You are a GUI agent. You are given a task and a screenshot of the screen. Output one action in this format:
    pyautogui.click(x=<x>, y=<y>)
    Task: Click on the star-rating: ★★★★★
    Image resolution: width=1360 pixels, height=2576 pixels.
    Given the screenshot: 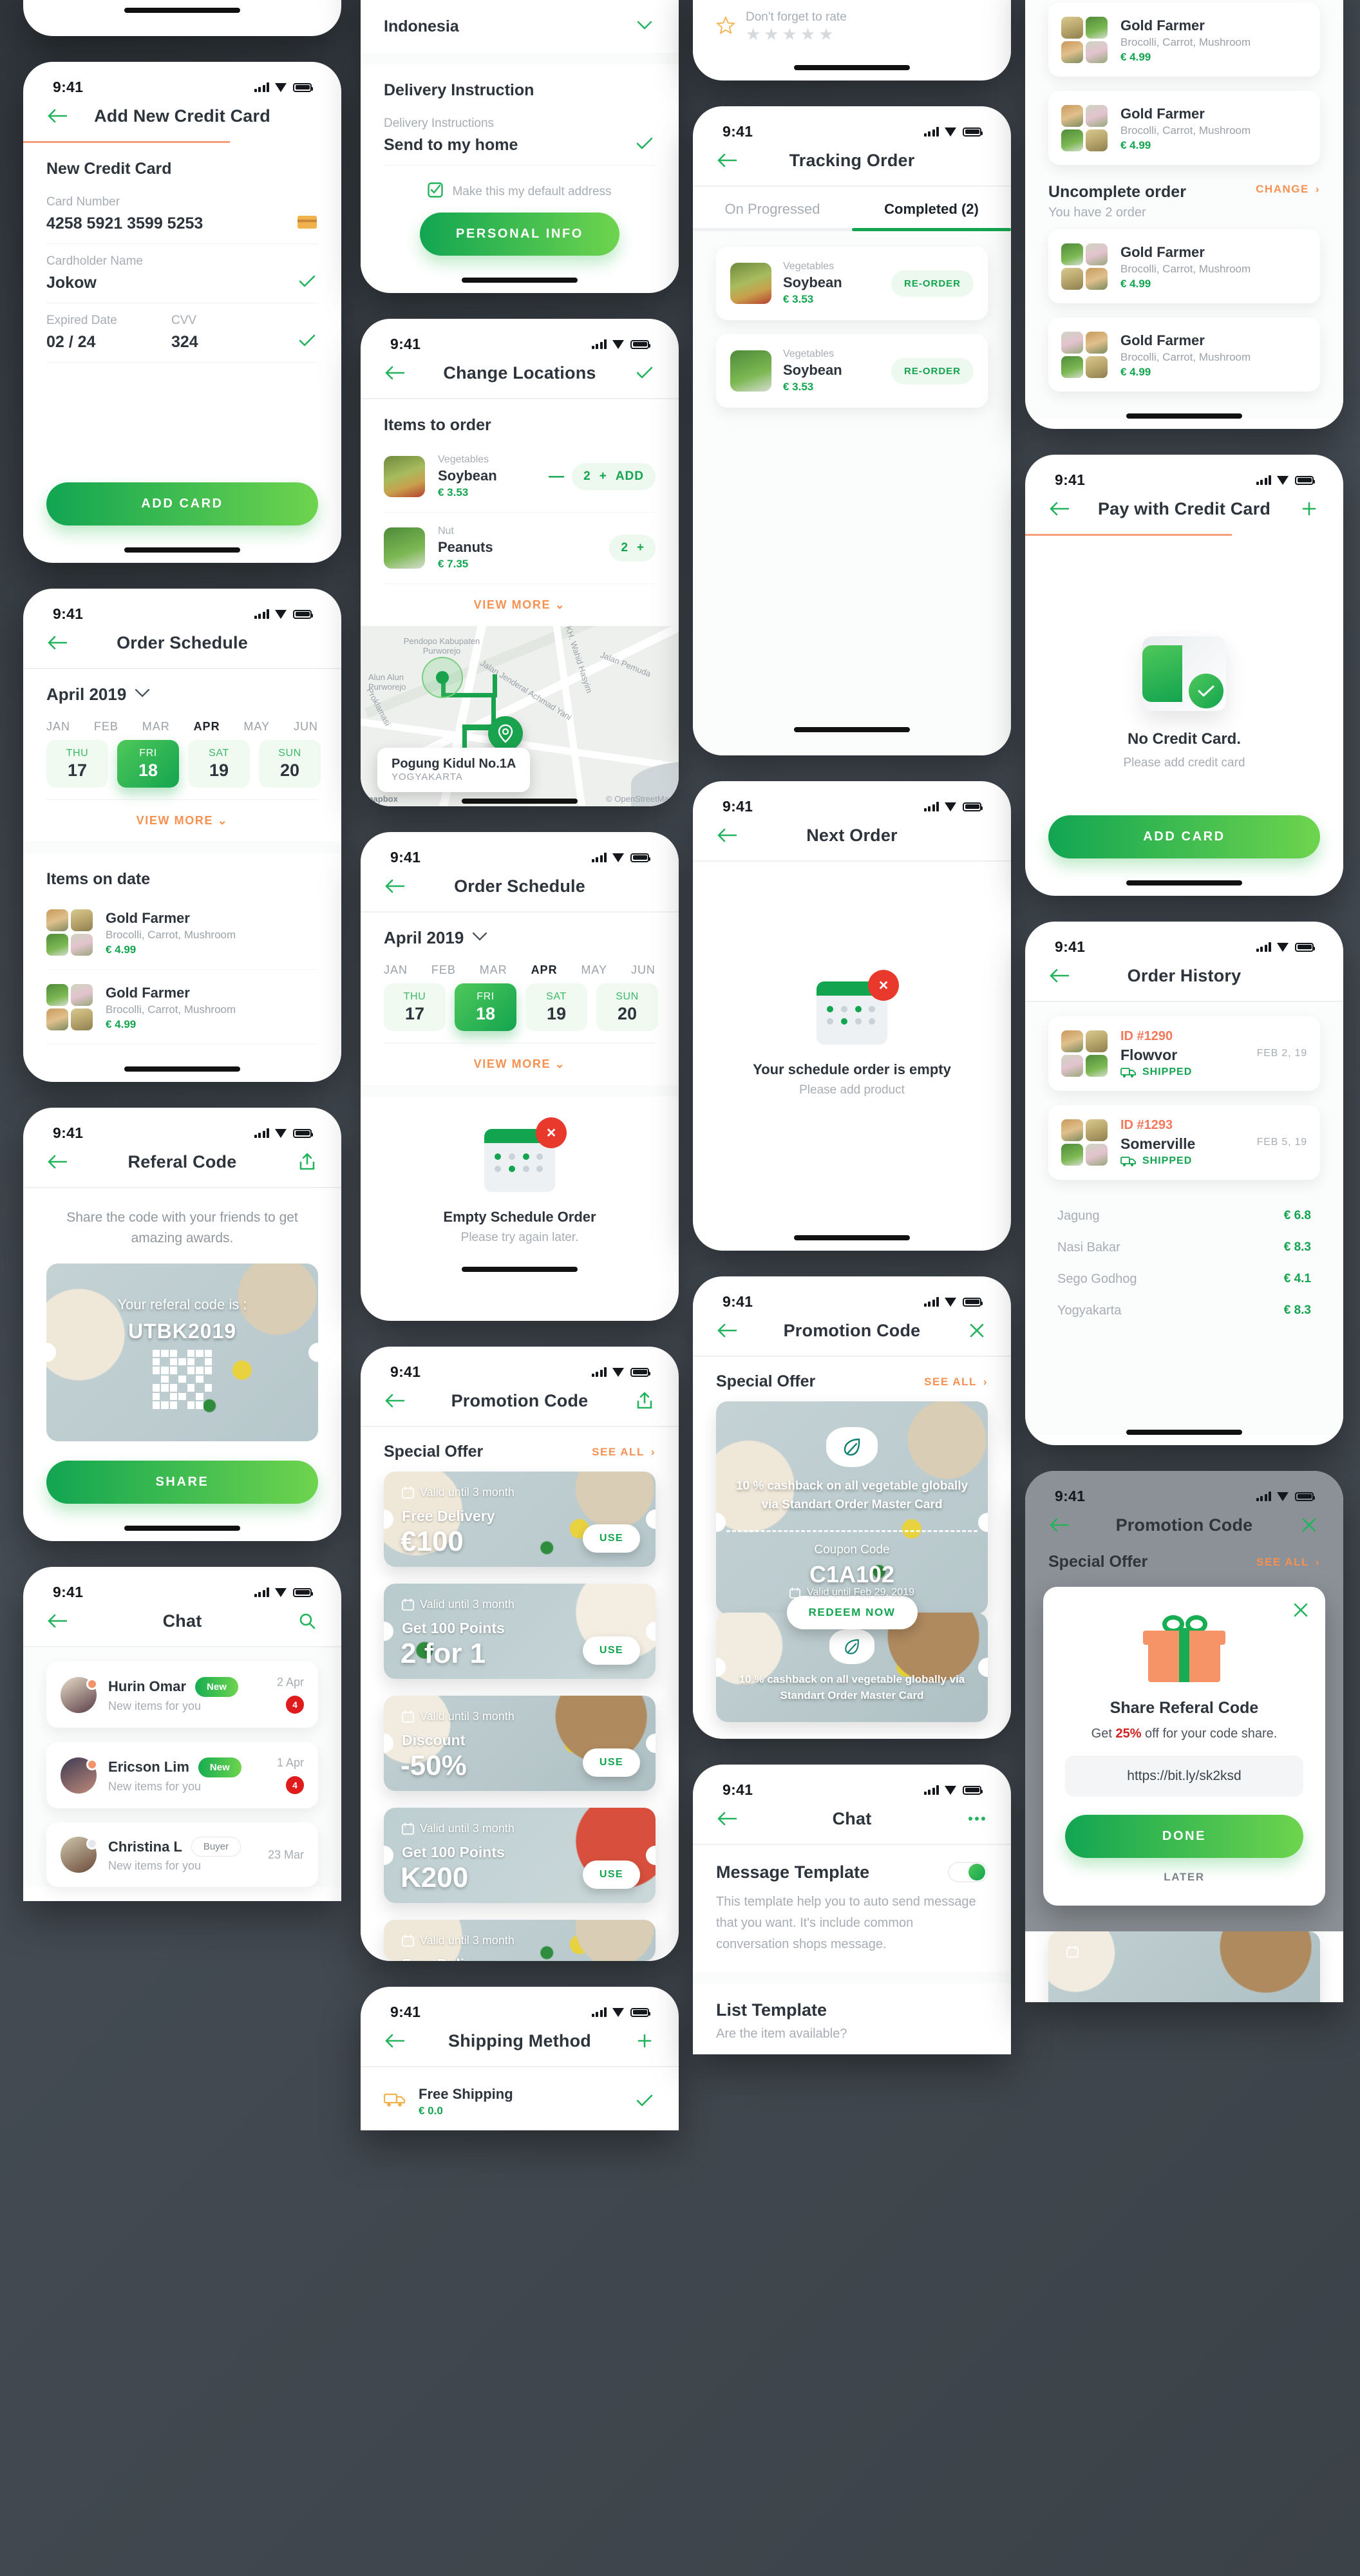 What is the action you would take?
    pyautogui.click(x=796, y=34)
    